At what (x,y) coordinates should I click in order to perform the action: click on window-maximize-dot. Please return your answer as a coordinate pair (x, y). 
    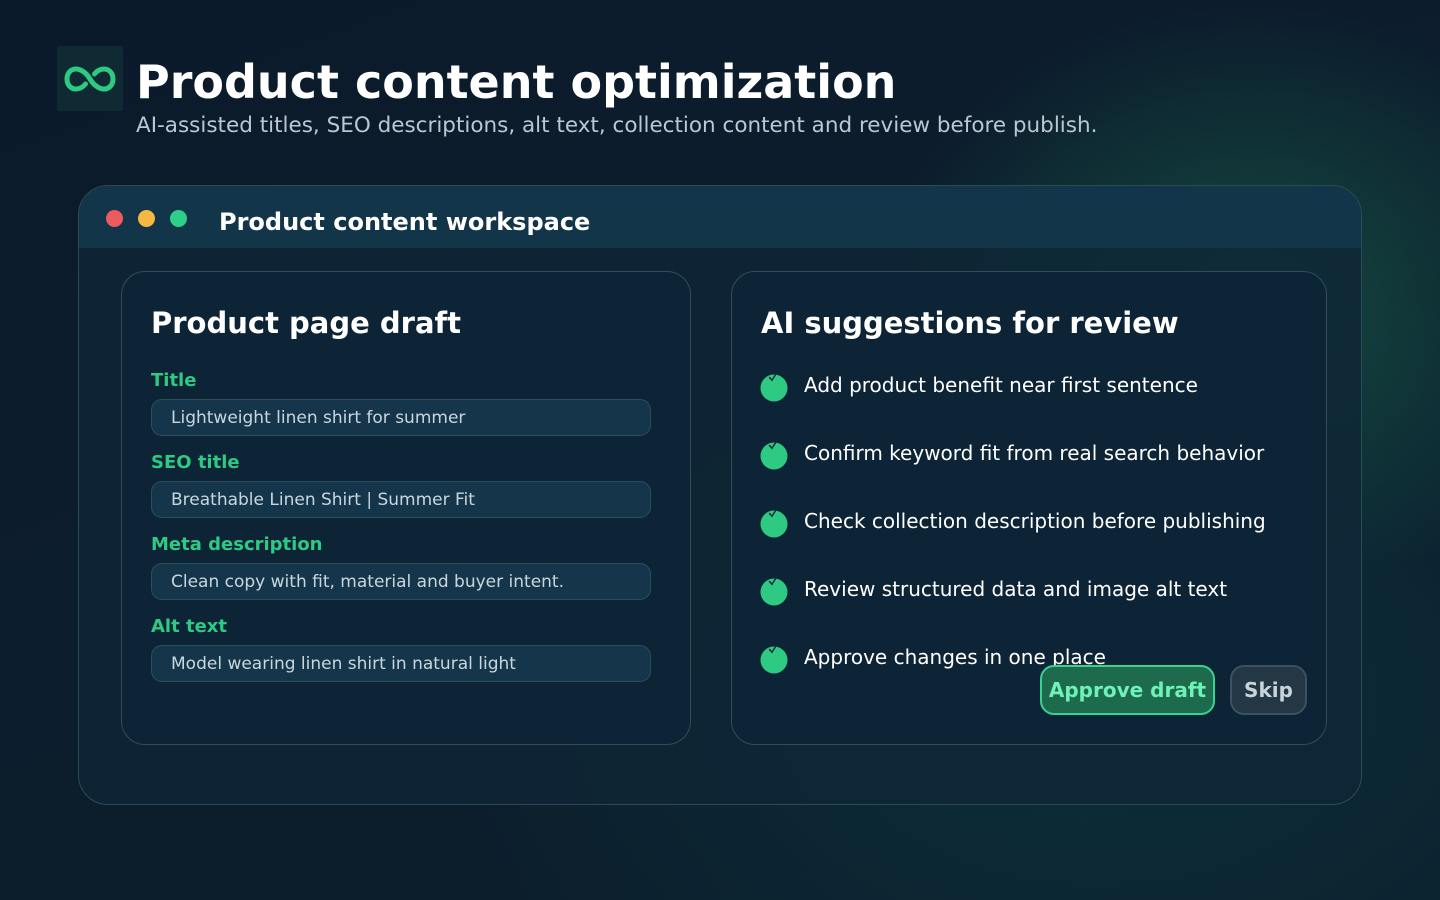
    Looking at the image, I should click on (178, 218).